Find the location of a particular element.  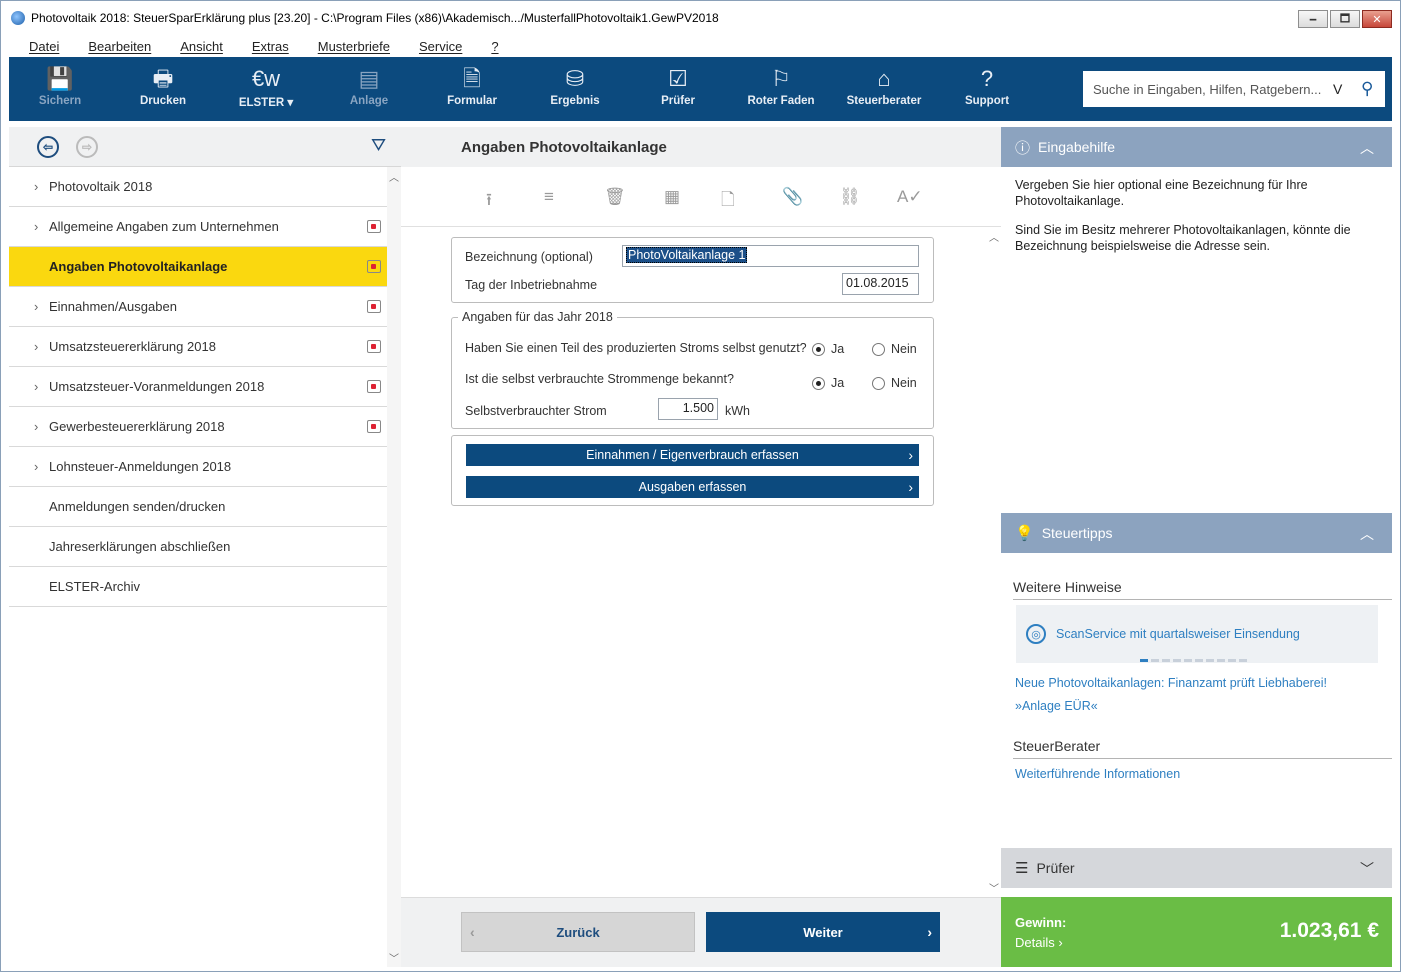

anlage-euer-link: »Anlage EÜR« is located at coordinates (1056, 706).